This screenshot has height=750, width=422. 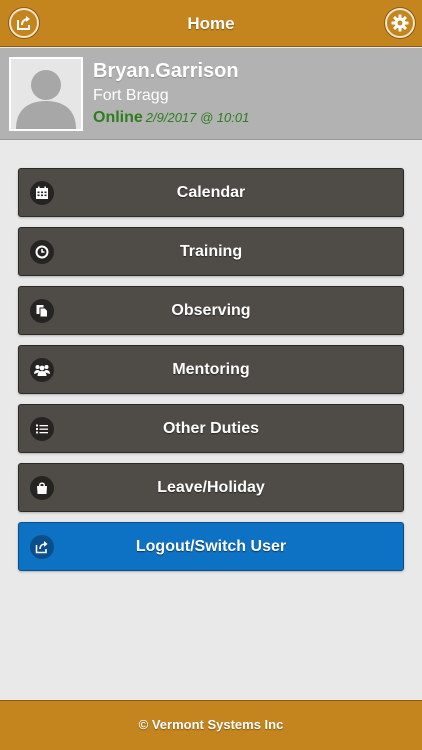 I want to click on page-title: Home, so click(x=211, y=23).